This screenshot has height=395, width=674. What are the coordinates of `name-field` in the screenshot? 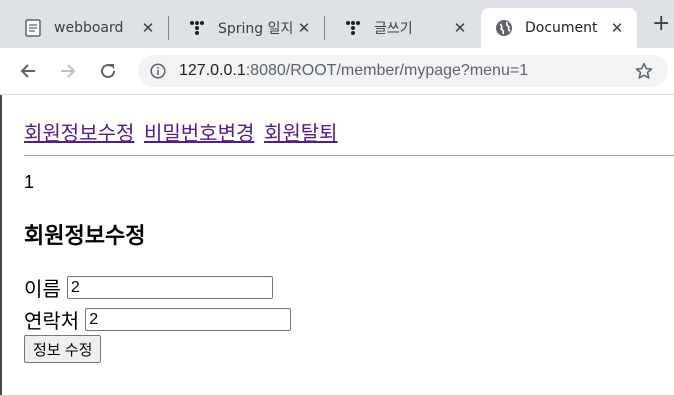 It's located at (169, 287).